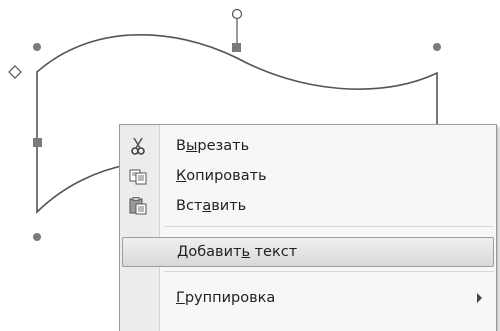 This screenshot has height=331, width=500. Describe the element at coordinates (437, 47) in the screenshot. I see `resize-handle-top-right` at that location.